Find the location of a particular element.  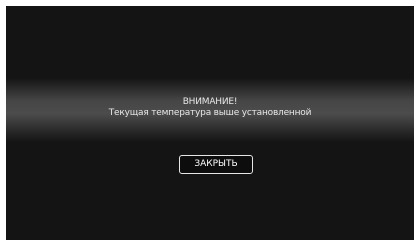

alert-title: ВНИМАНИЕ! is located at coordinates (210, 102).